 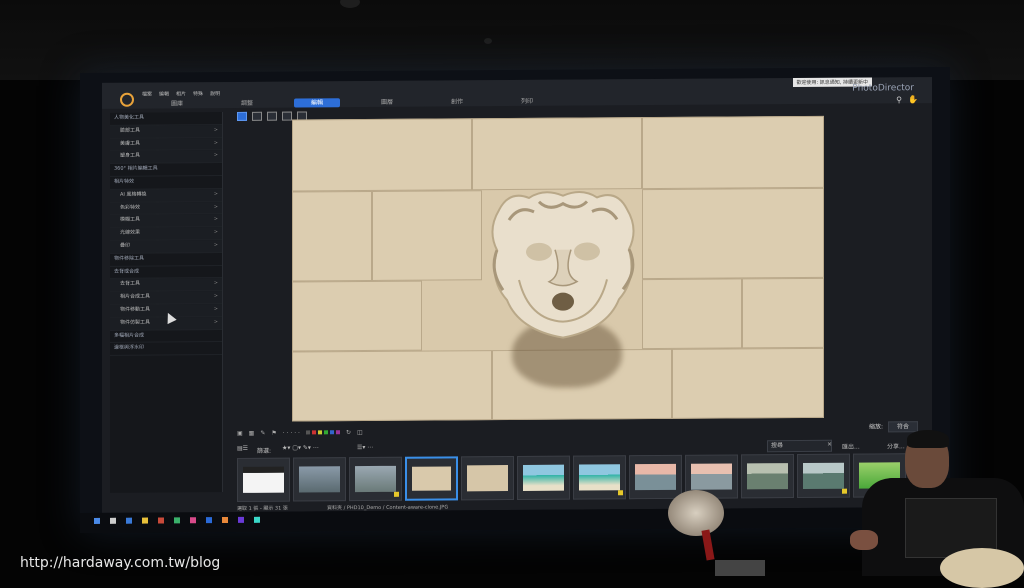 I want to click on app-logo-icon, so click(x=127, y=99).